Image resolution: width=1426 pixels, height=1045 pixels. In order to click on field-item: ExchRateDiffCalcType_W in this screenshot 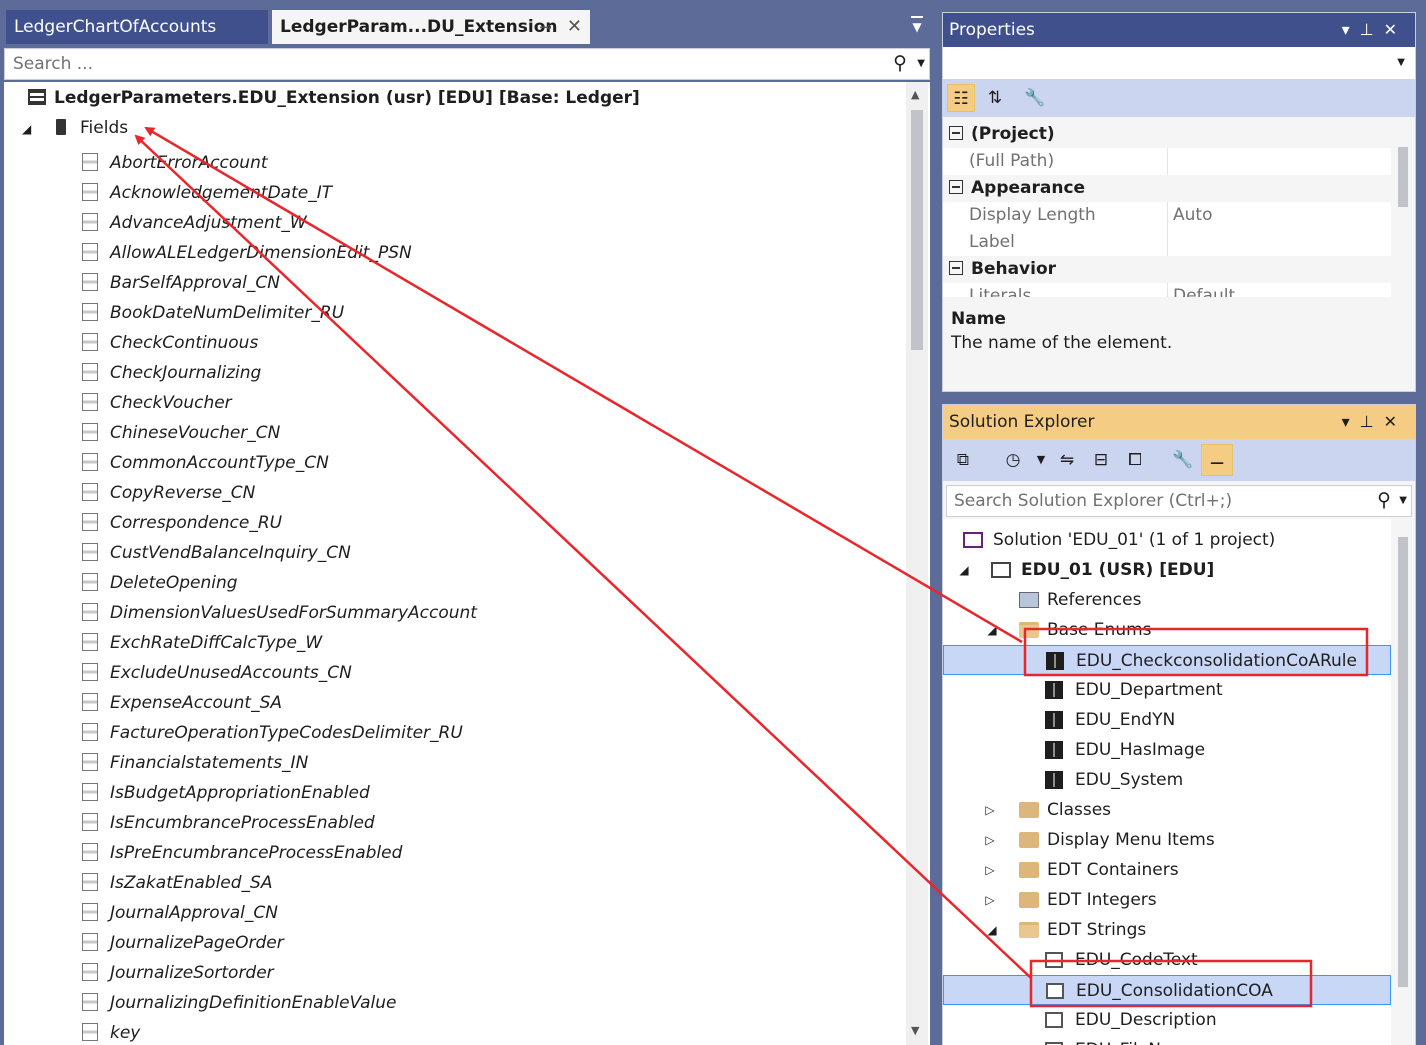, I will do `click(279, 643)`.